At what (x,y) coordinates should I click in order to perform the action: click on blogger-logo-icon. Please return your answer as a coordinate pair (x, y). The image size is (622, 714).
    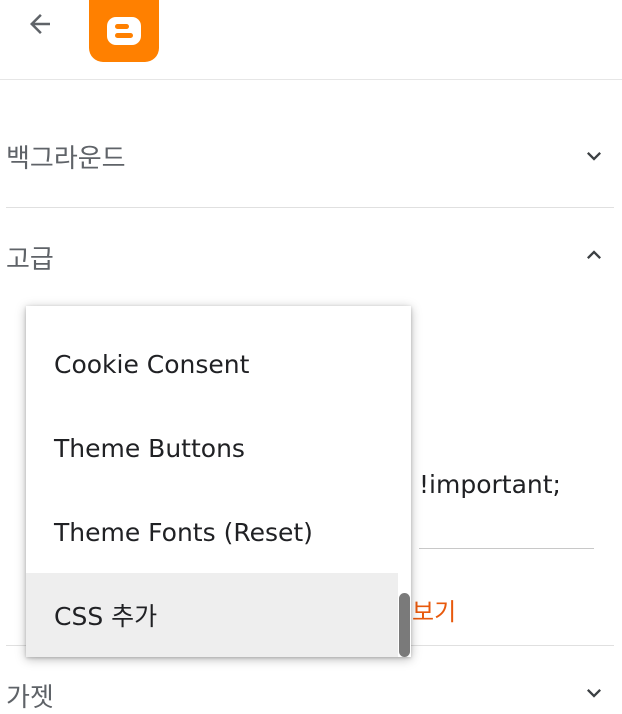
    Looking at the image, I should click on (124, 31).